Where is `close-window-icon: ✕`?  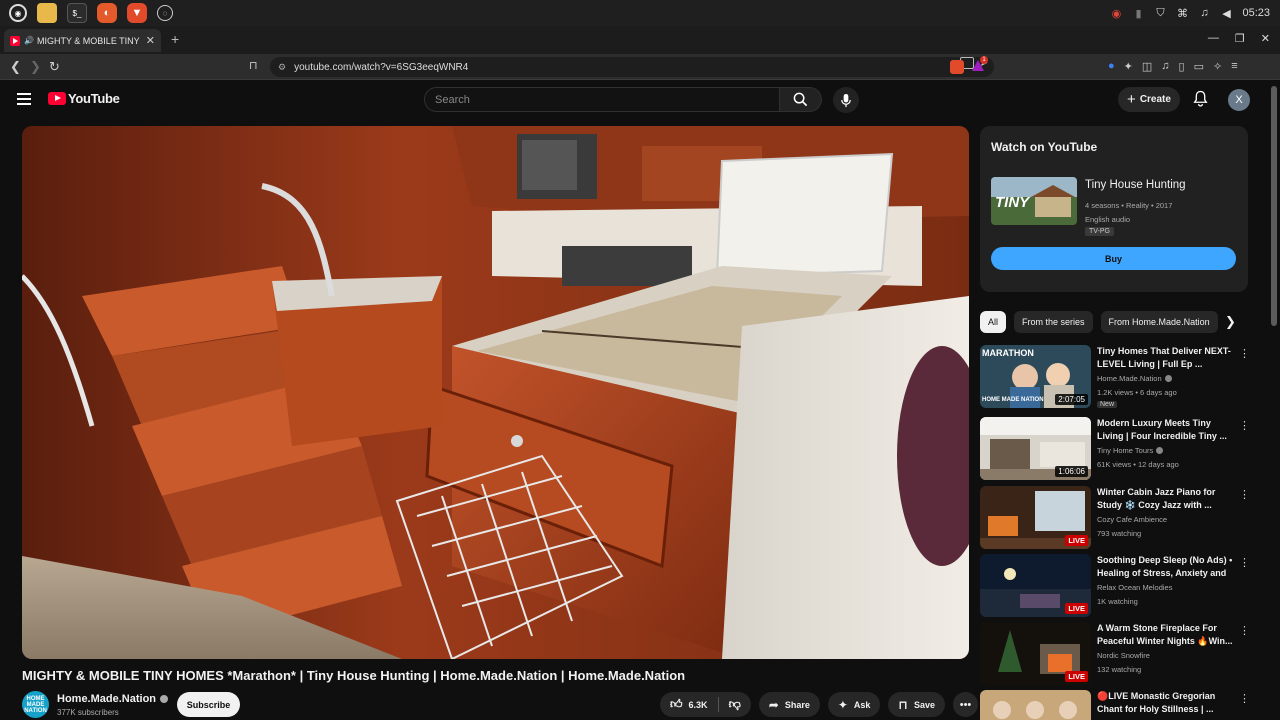
close-window-icon: ✕ is located at coordinates (1265, 38).